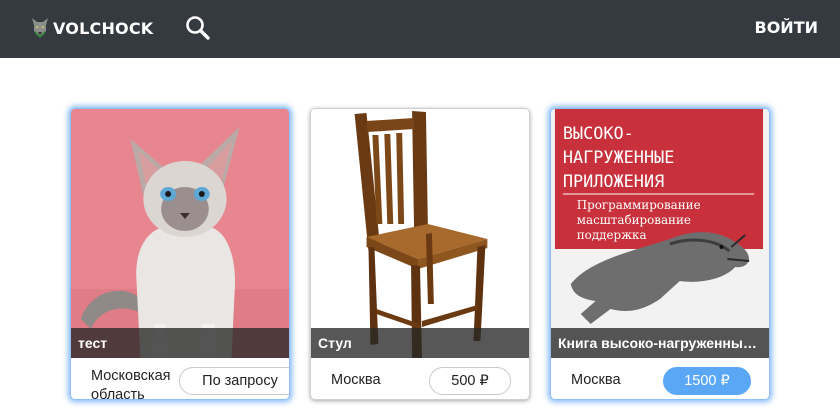  I want to click on listing-title: тест, so click(180, 343).